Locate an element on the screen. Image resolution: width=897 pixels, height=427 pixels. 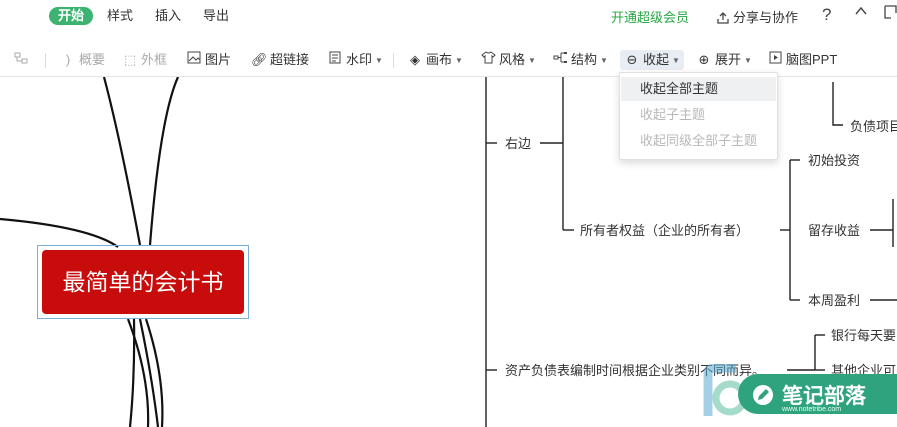
root-topic-selection: 最简单的会计书 is located at coordinates (143, 282).